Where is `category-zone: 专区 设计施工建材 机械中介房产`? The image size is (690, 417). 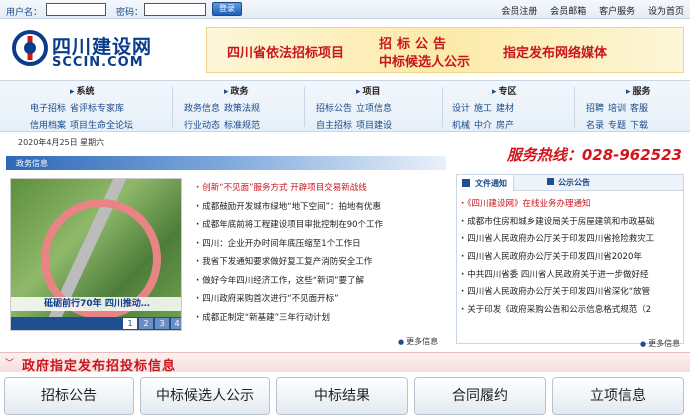 category-zone: 专区 设计施工建材 机械中介房产 is located at coordinates (485, 107).